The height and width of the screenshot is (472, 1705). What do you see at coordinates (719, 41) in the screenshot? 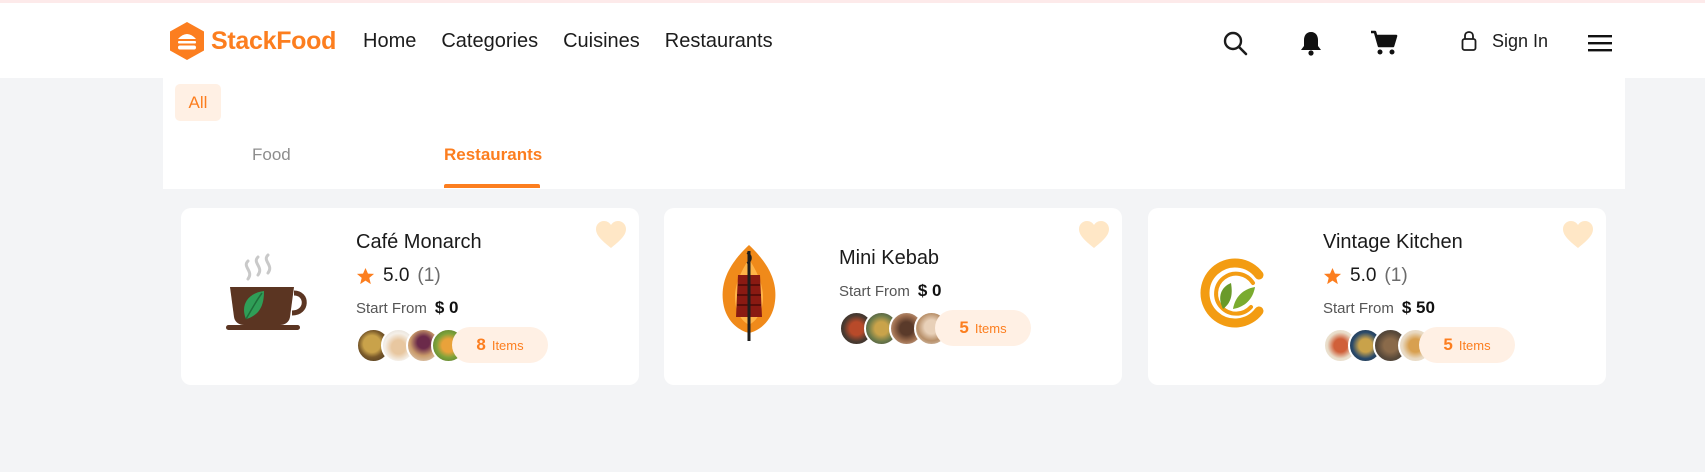
I see `nav-restaurants: Restaurants` at bounding box center [719, 41].